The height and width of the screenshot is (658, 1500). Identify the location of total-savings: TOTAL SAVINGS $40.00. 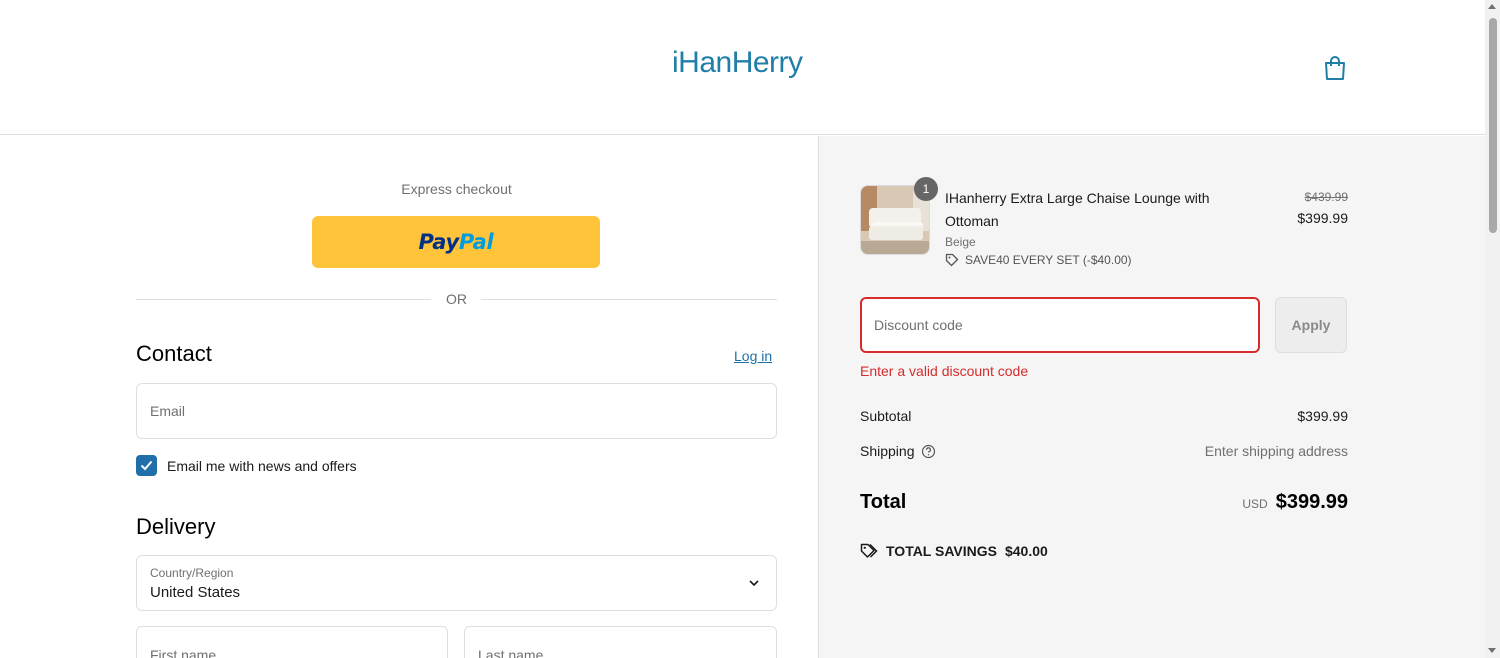
(954, 551).